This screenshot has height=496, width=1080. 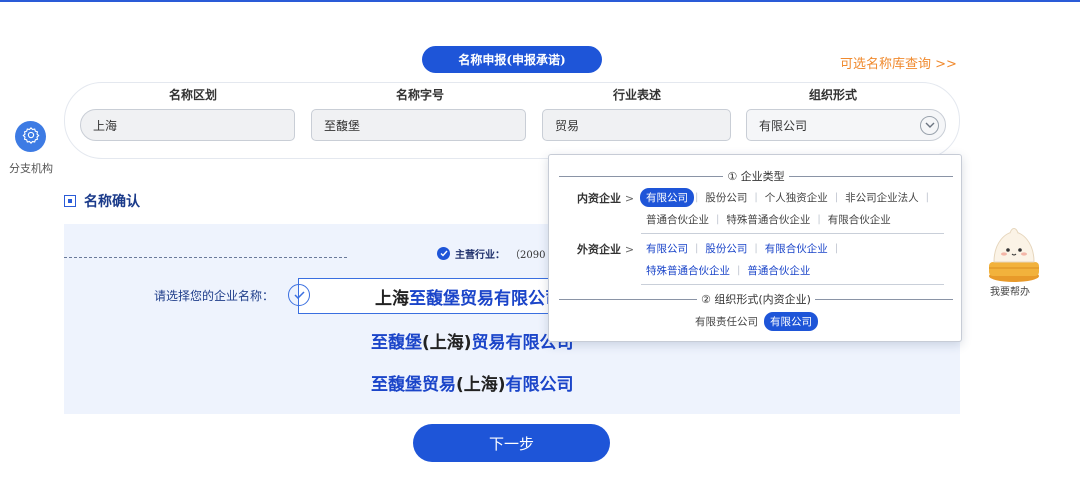 What do you see at coordinates (636, 95) in the screenshot?
I see `field-label-industry: 行业表述` at bounding box center [636, 95].